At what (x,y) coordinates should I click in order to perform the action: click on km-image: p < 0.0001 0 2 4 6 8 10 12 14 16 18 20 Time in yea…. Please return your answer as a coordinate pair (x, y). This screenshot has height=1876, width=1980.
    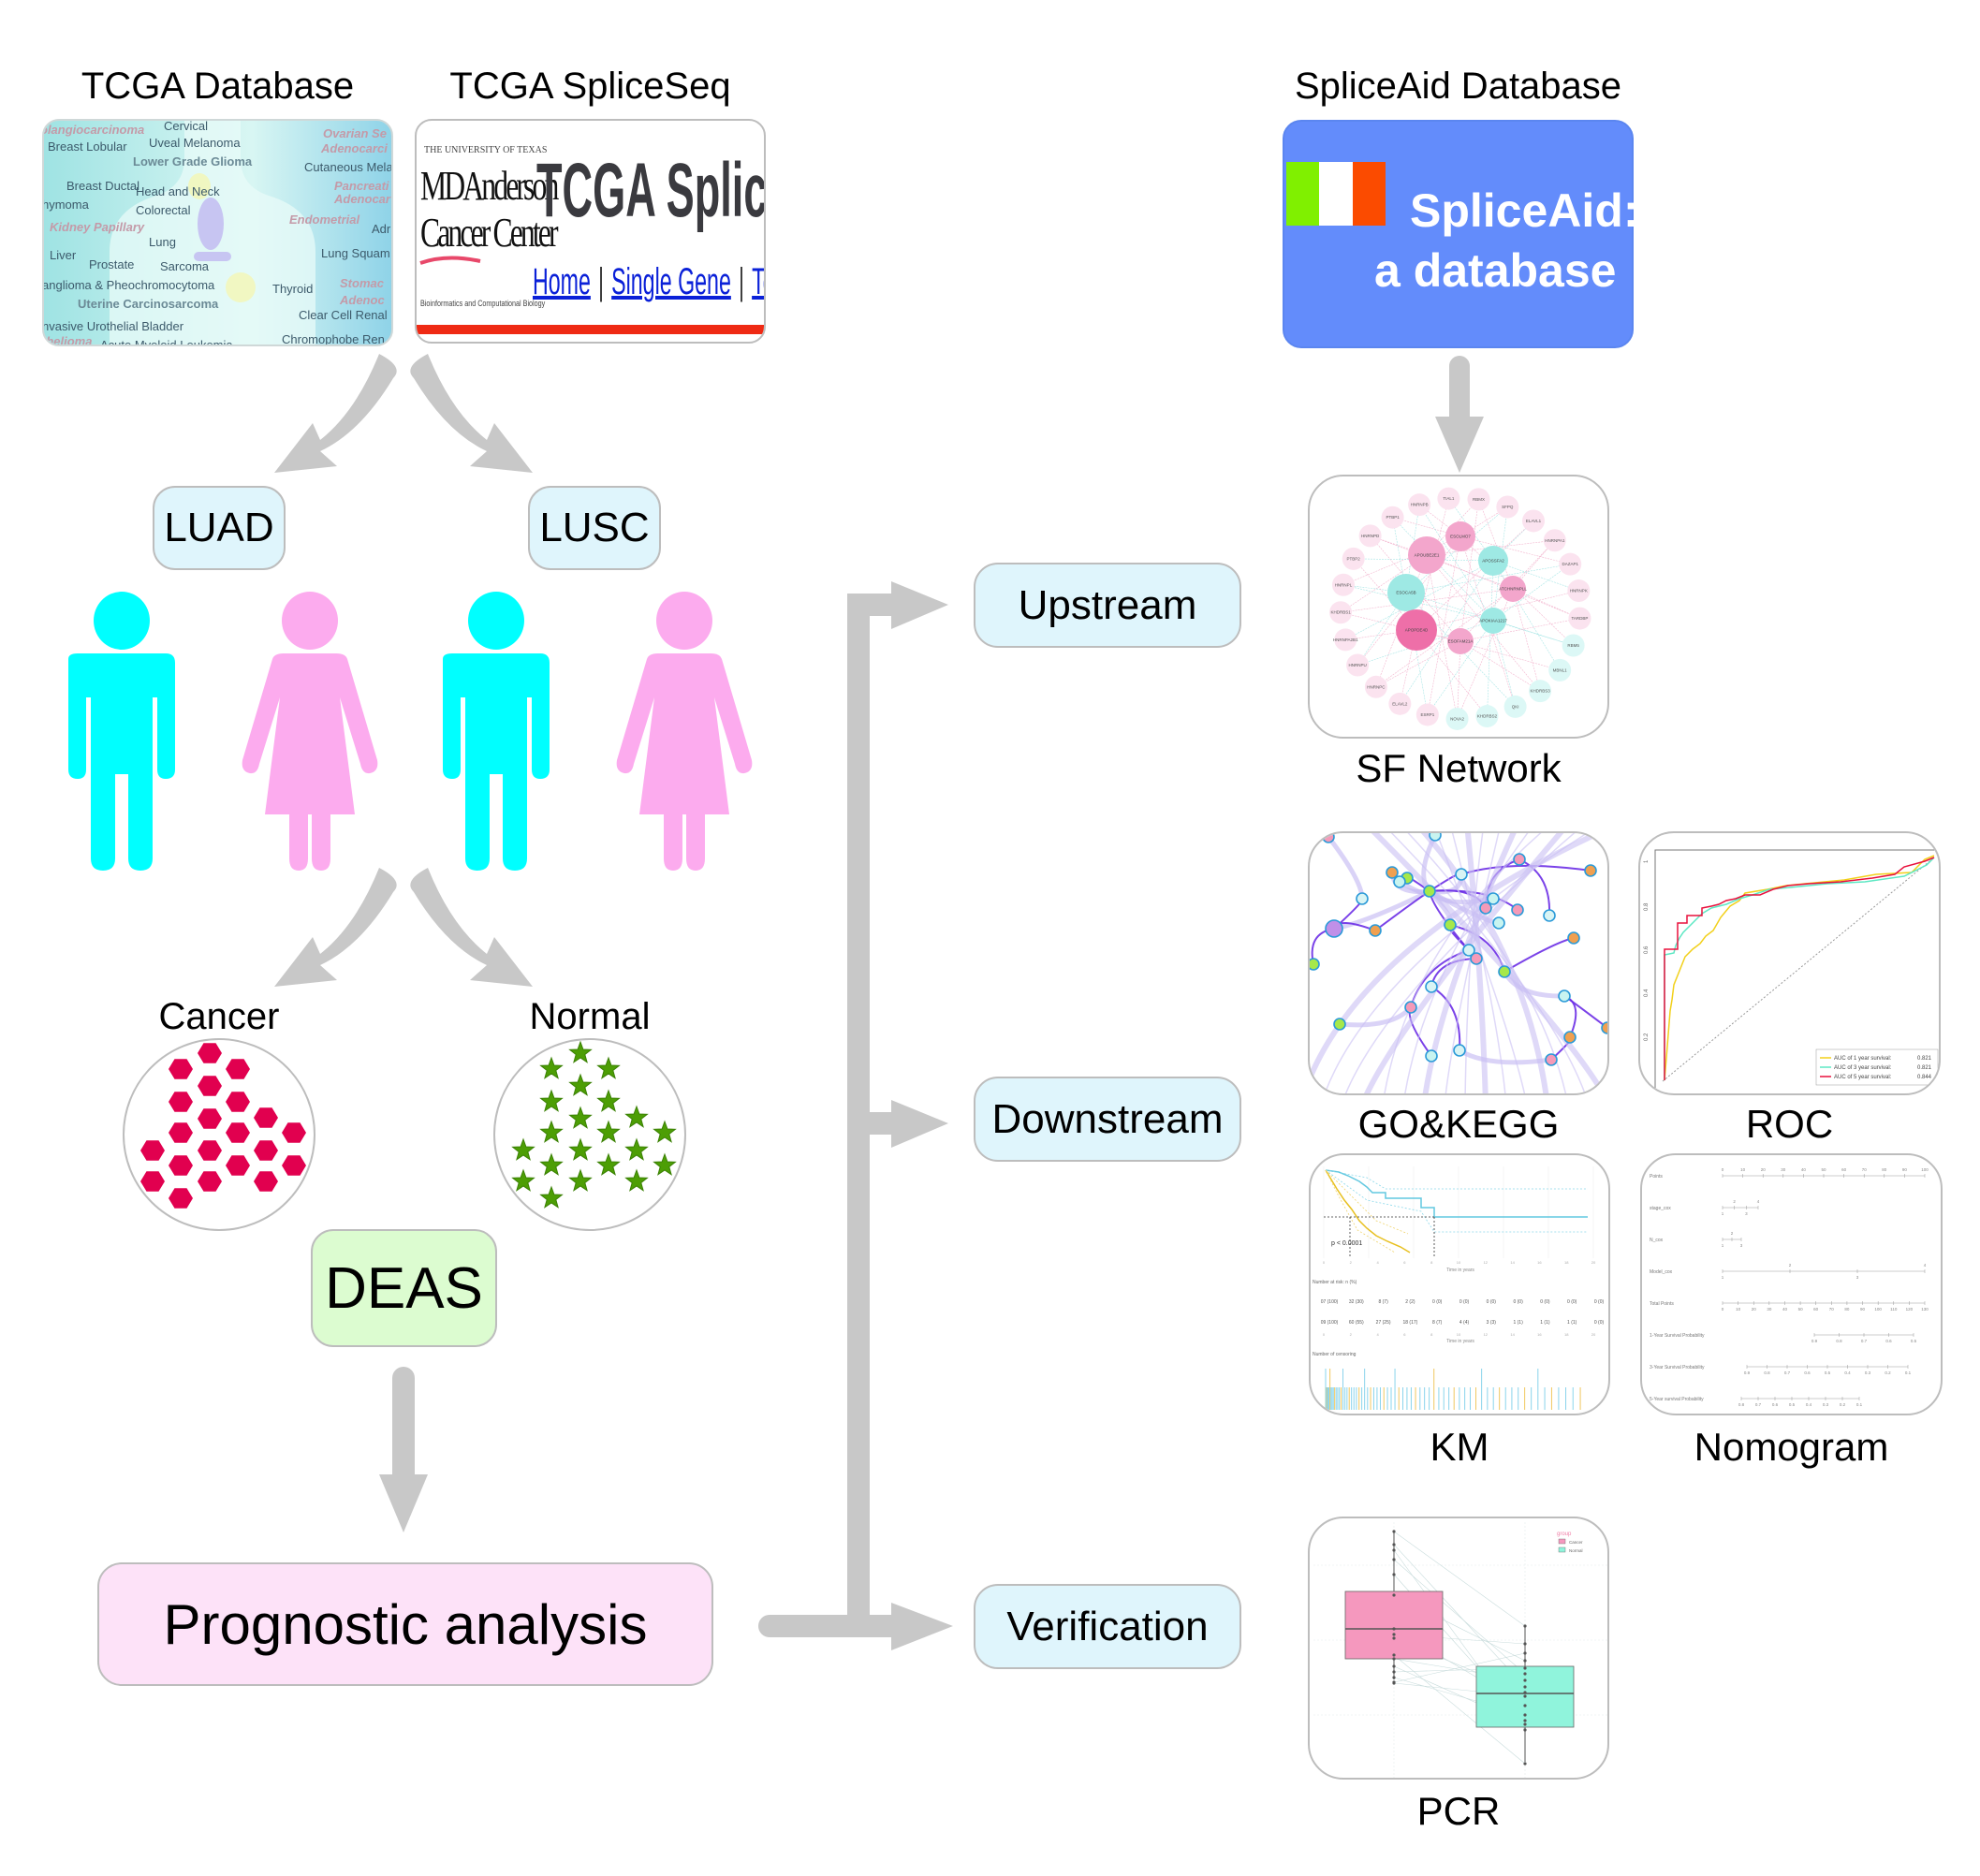
    Looking at the image, I should click on (1459, 1284).